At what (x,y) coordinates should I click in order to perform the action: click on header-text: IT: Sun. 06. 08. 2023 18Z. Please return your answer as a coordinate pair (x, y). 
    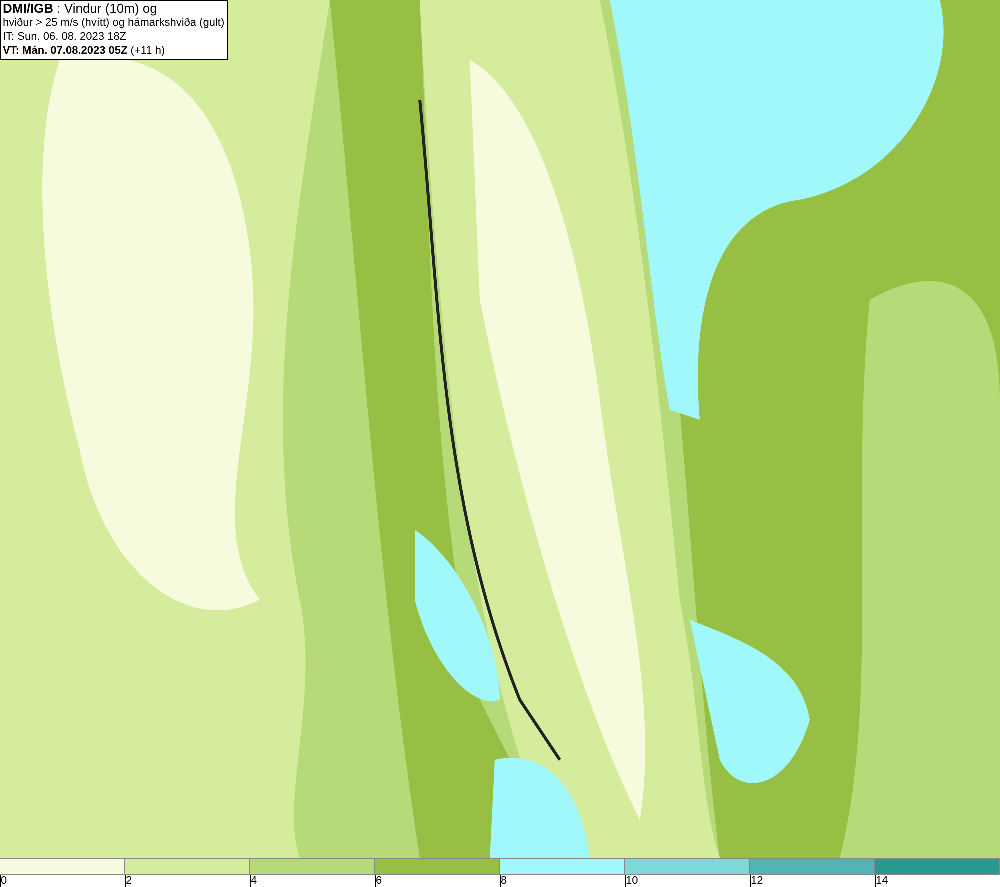
    Looking at the image, I should click on (65, 37).